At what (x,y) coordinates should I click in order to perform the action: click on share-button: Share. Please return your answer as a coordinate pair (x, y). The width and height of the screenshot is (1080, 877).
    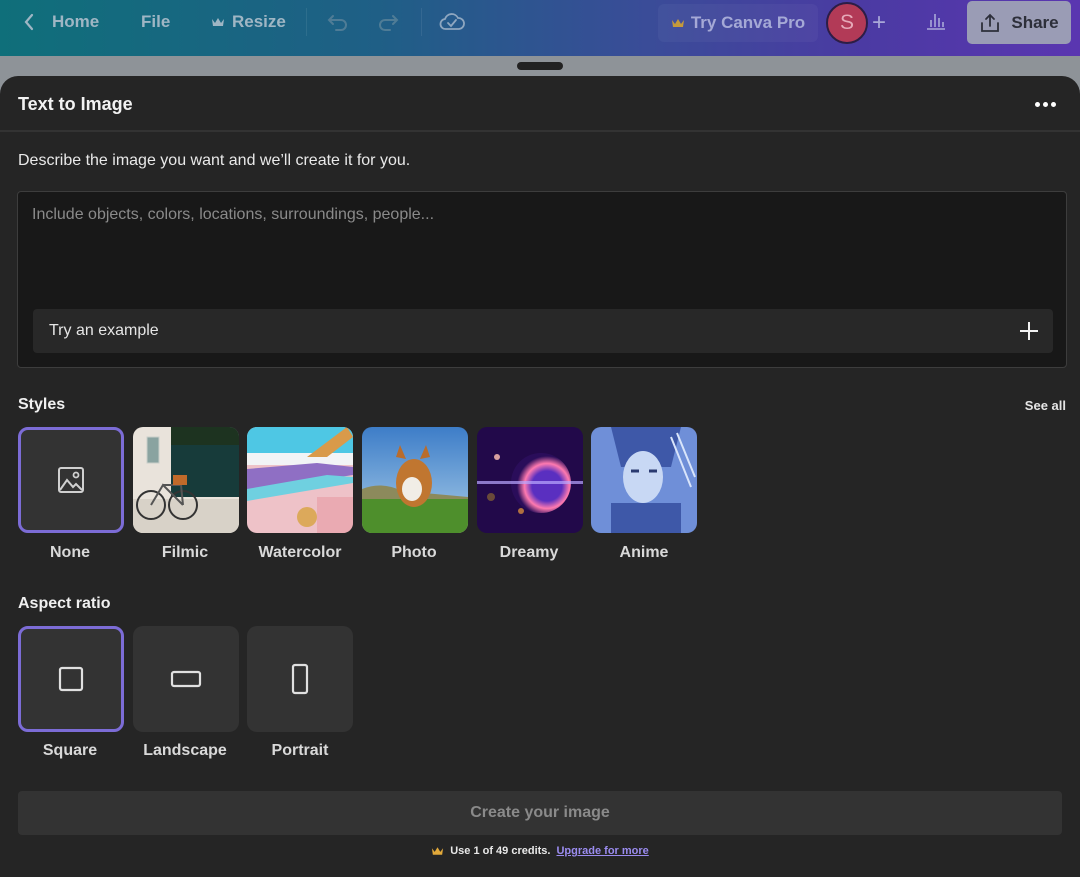
    Looking at the image, I should click on (1019, 22).